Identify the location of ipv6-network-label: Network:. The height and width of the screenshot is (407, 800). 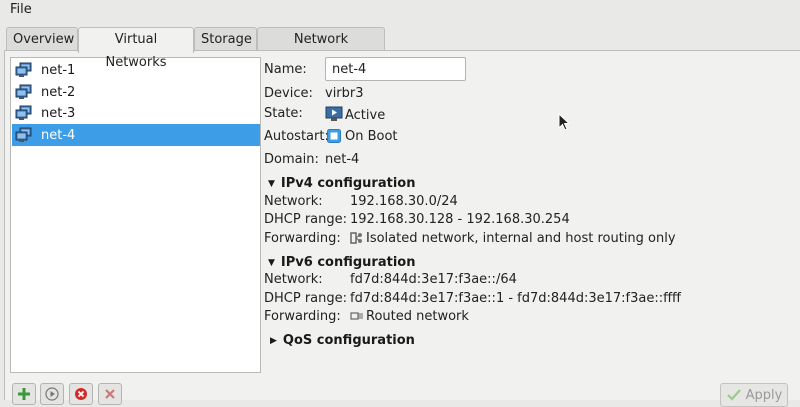
(293, 279).